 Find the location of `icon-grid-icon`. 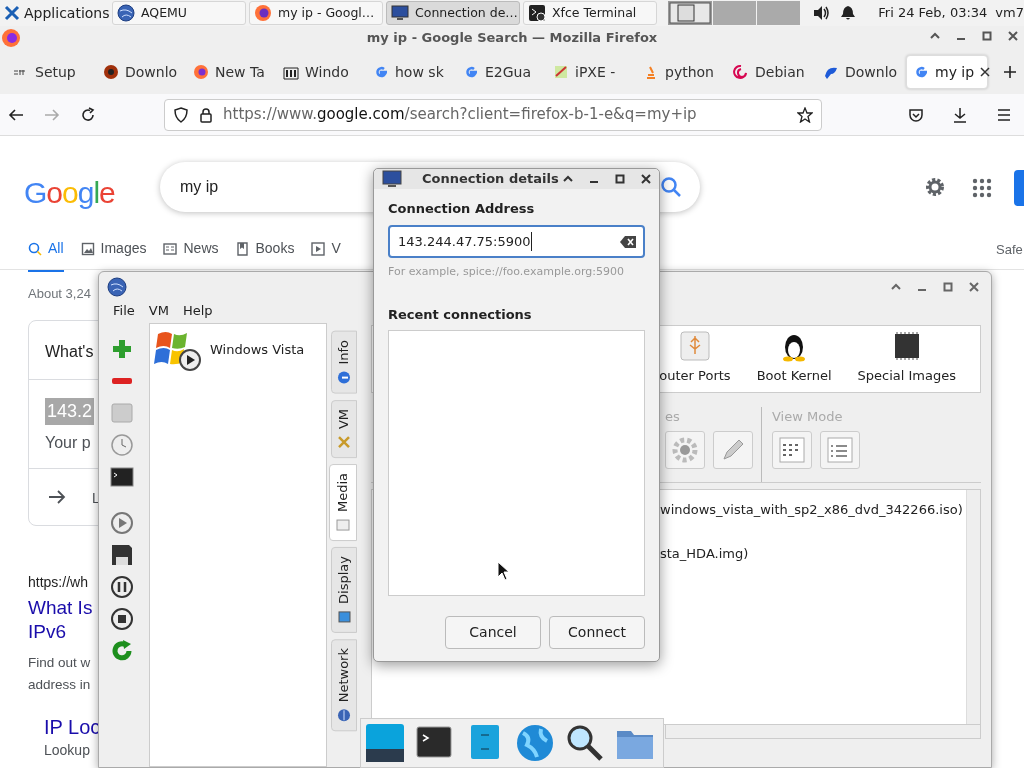

icon-grid-icon is located at coordinates (792, 449).